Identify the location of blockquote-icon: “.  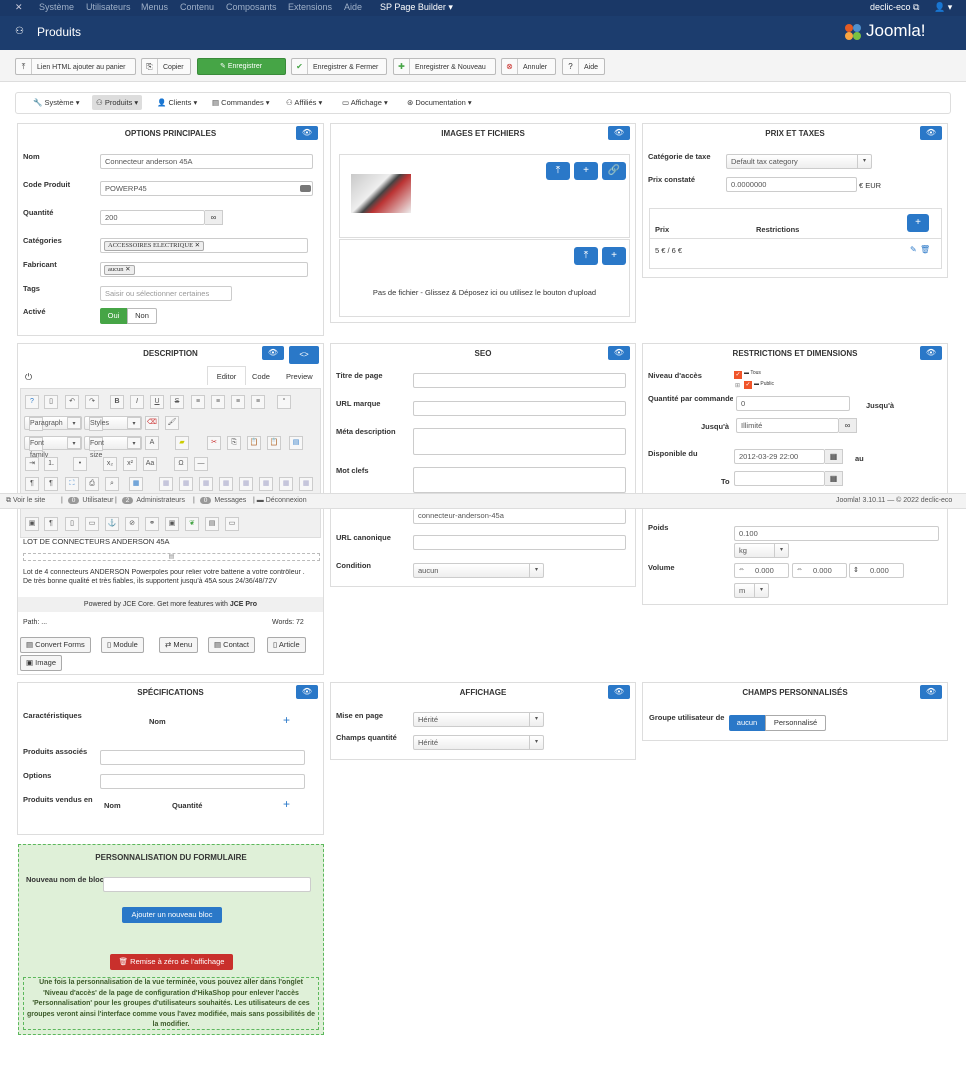
(284, 402).